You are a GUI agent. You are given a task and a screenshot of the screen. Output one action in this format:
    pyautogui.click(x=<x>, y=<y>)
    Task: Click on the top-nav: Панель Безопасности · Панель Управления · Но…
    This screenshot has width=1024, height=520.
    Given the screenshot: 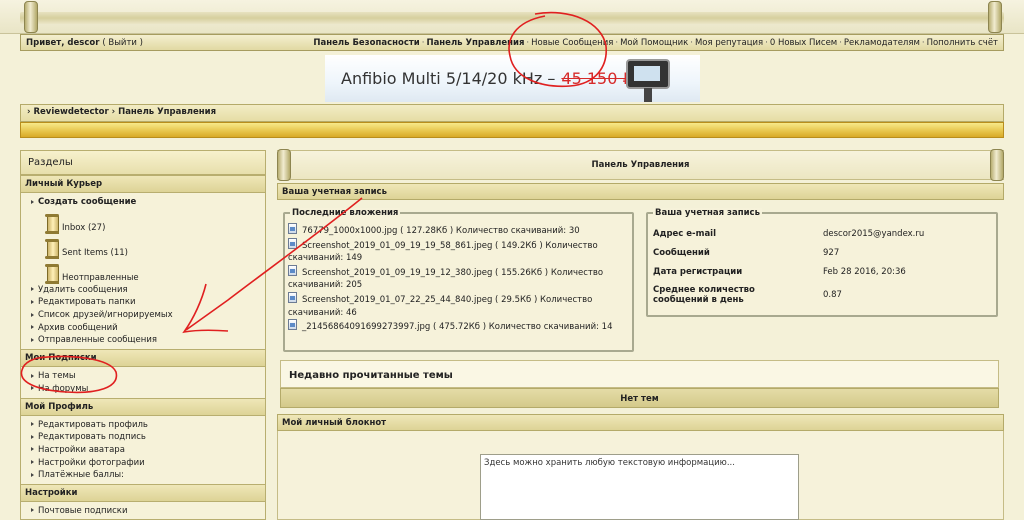 What is the action you would take?
    pyautogui.click(x=655, y=43)
    